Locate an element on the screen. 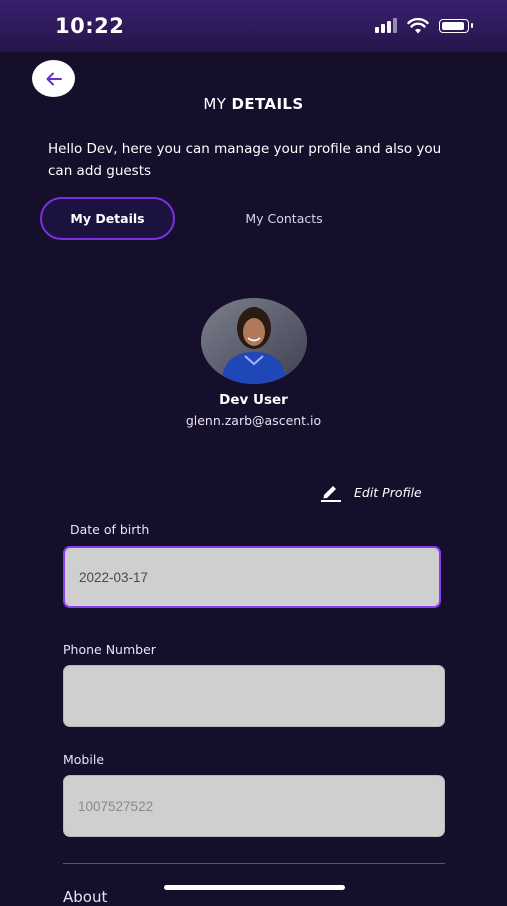 The image size is (507, 906). mobile-field: 1007527522 is located at coordinates (254, 806).